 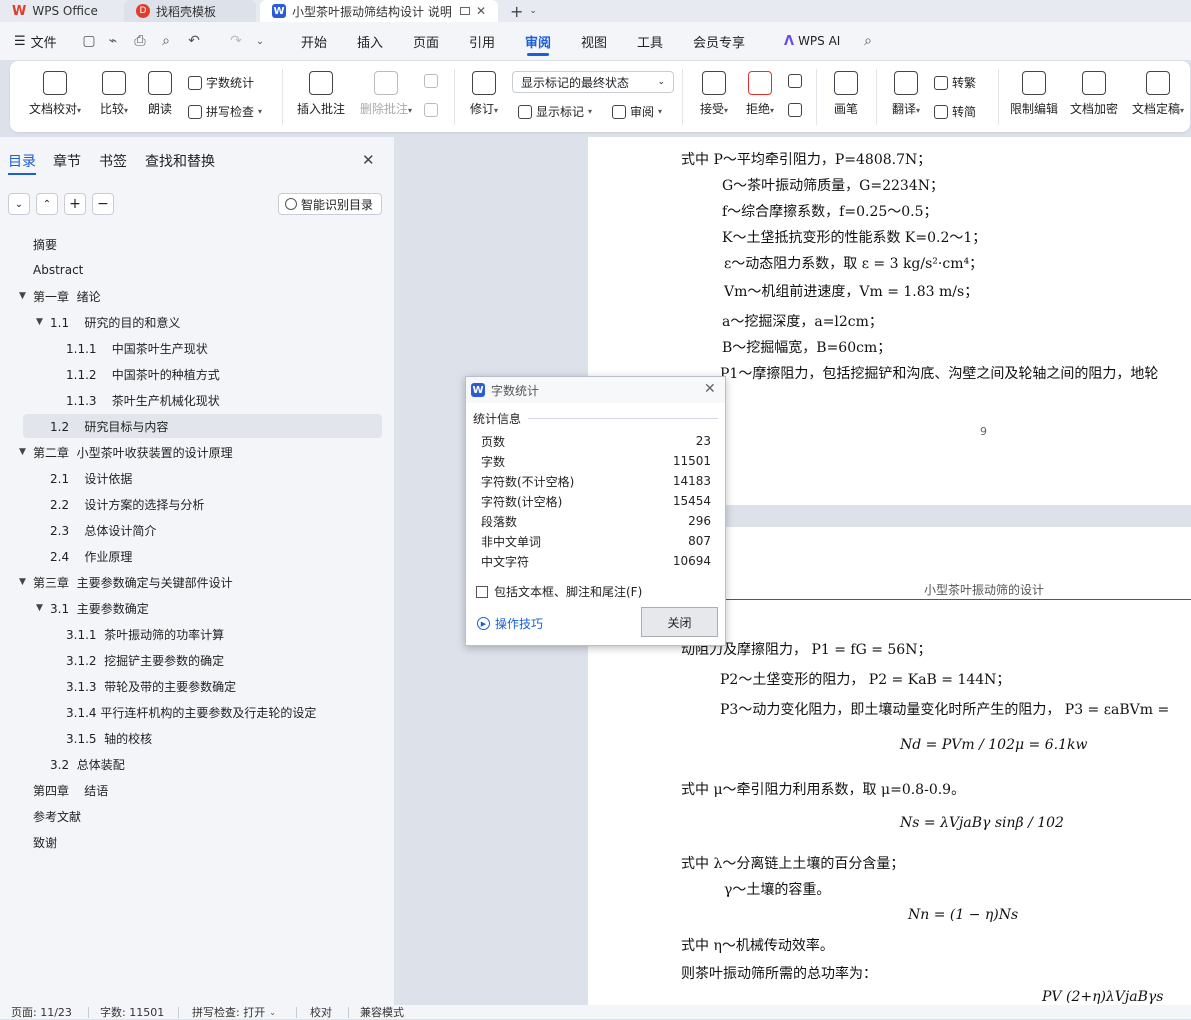 What do you see at coordinates (379, 11) in the screenshot?
I see `tab-document: W 小型茶叶振动筛结构设计 说明 ✕` at bounding box center [379, 11].